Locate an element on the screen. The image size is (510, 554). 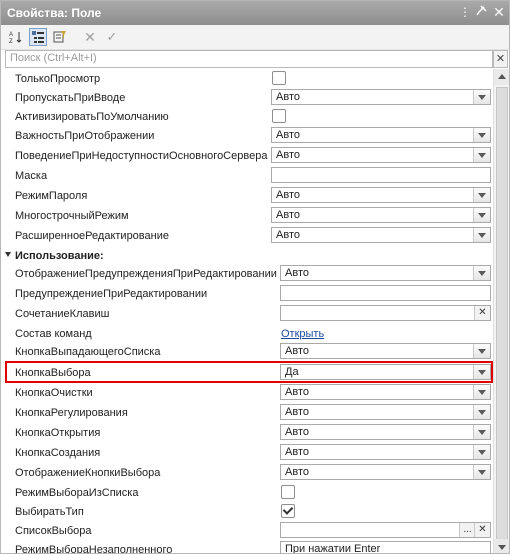
toolbar: AZ ✕ ✓ is located at coordinates (255, 37).